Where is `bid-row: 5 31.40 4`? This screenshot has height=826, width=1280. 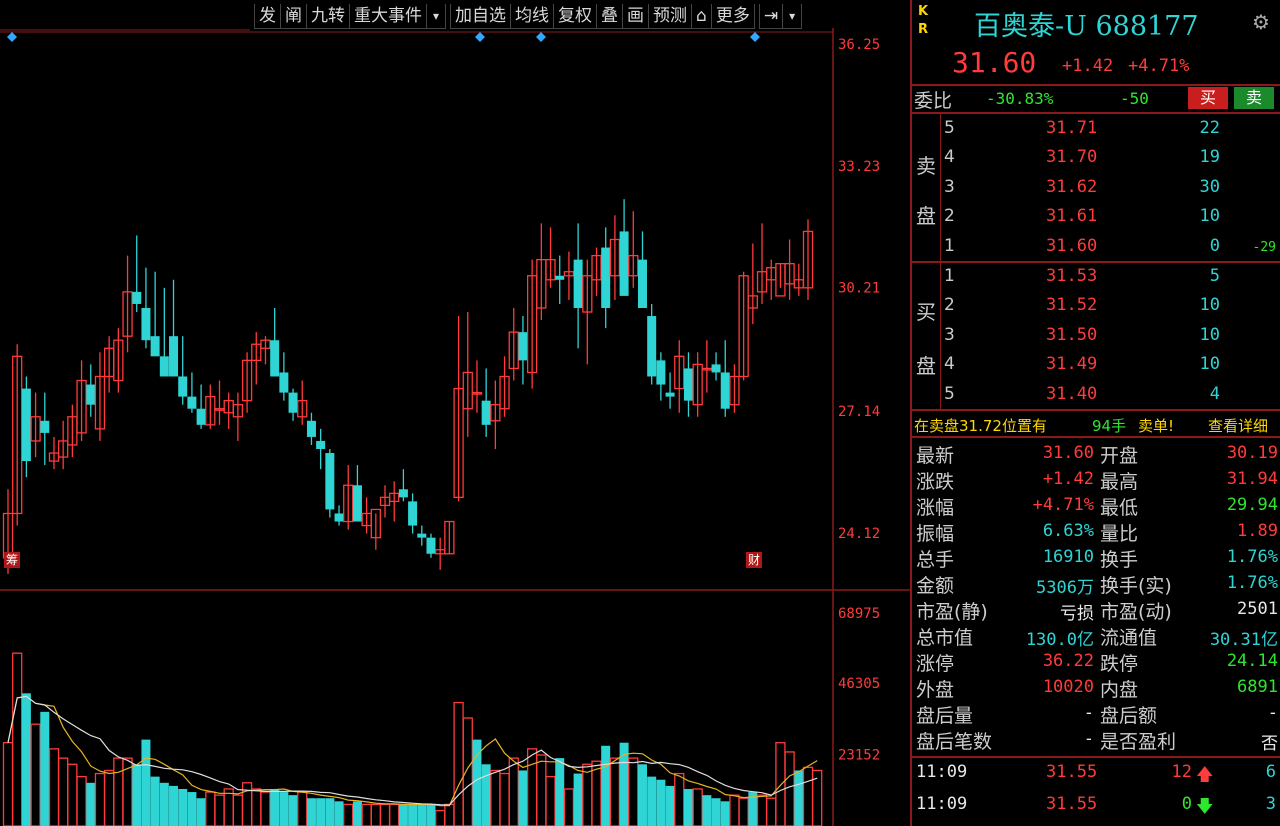
bid-row: 5 31.40 4 is located at coordinates (1096, 394).